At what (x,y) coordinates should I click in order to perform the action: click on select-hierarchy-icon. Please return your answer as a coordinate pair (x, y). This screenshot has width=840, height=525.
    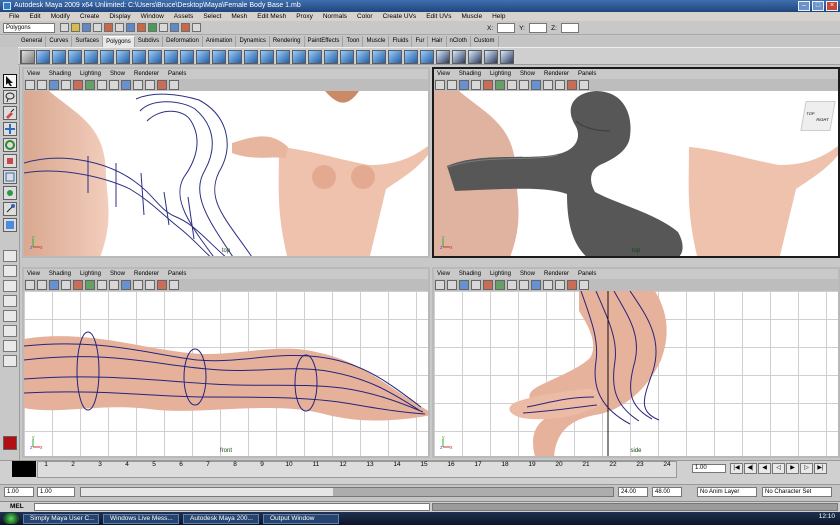
    Looking at the image, I should click on (97, 27).